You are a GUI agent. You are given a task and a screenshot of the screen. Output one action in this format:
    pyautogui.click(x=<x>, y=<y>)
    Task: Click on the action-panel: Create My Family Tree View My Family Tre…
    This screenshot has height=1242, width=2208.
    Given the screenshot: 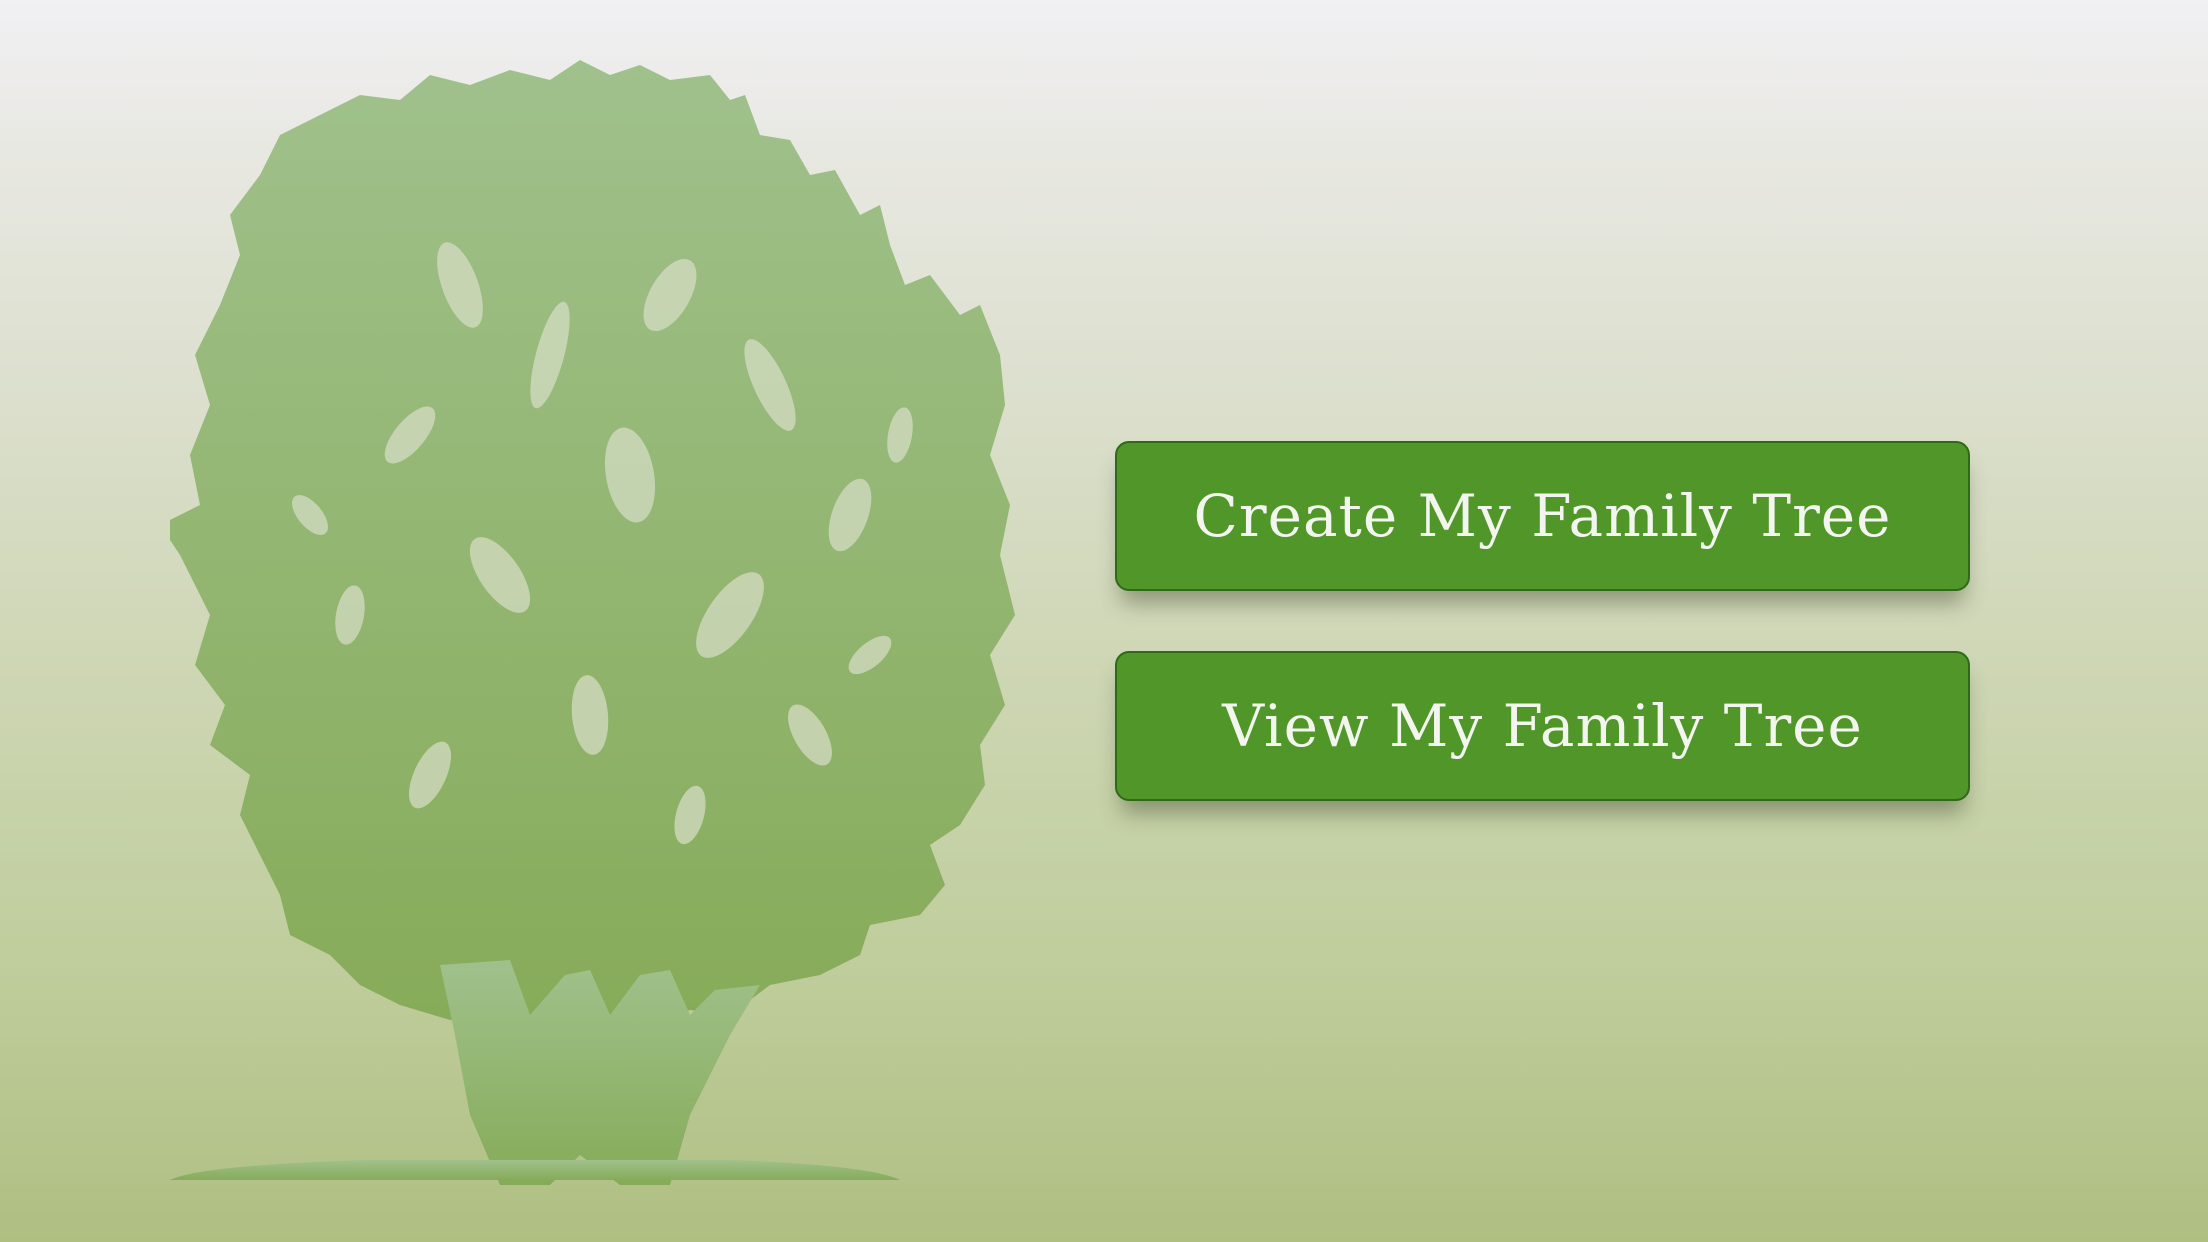 What is the action you would take?
    pyautogui.click(x=1542, y=621)
    